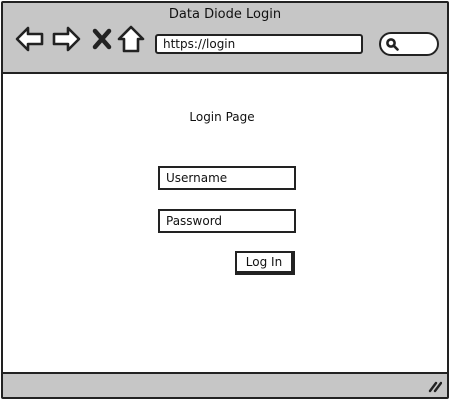  What do you see at coordinates (222, 117) in the screenshot?
I see `page-title: Login Page` at bounding box center [222, 117].